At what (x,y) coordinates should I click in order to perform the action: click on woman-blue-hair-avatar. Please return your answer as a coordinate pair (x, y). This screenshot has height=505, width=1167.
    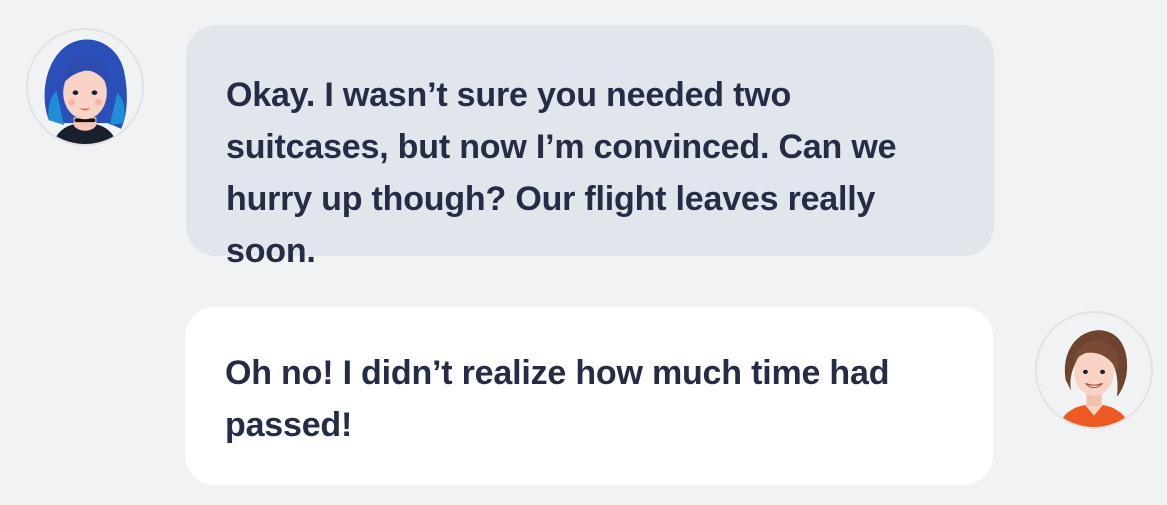
    Looking at the image, I should click on (85, 87).